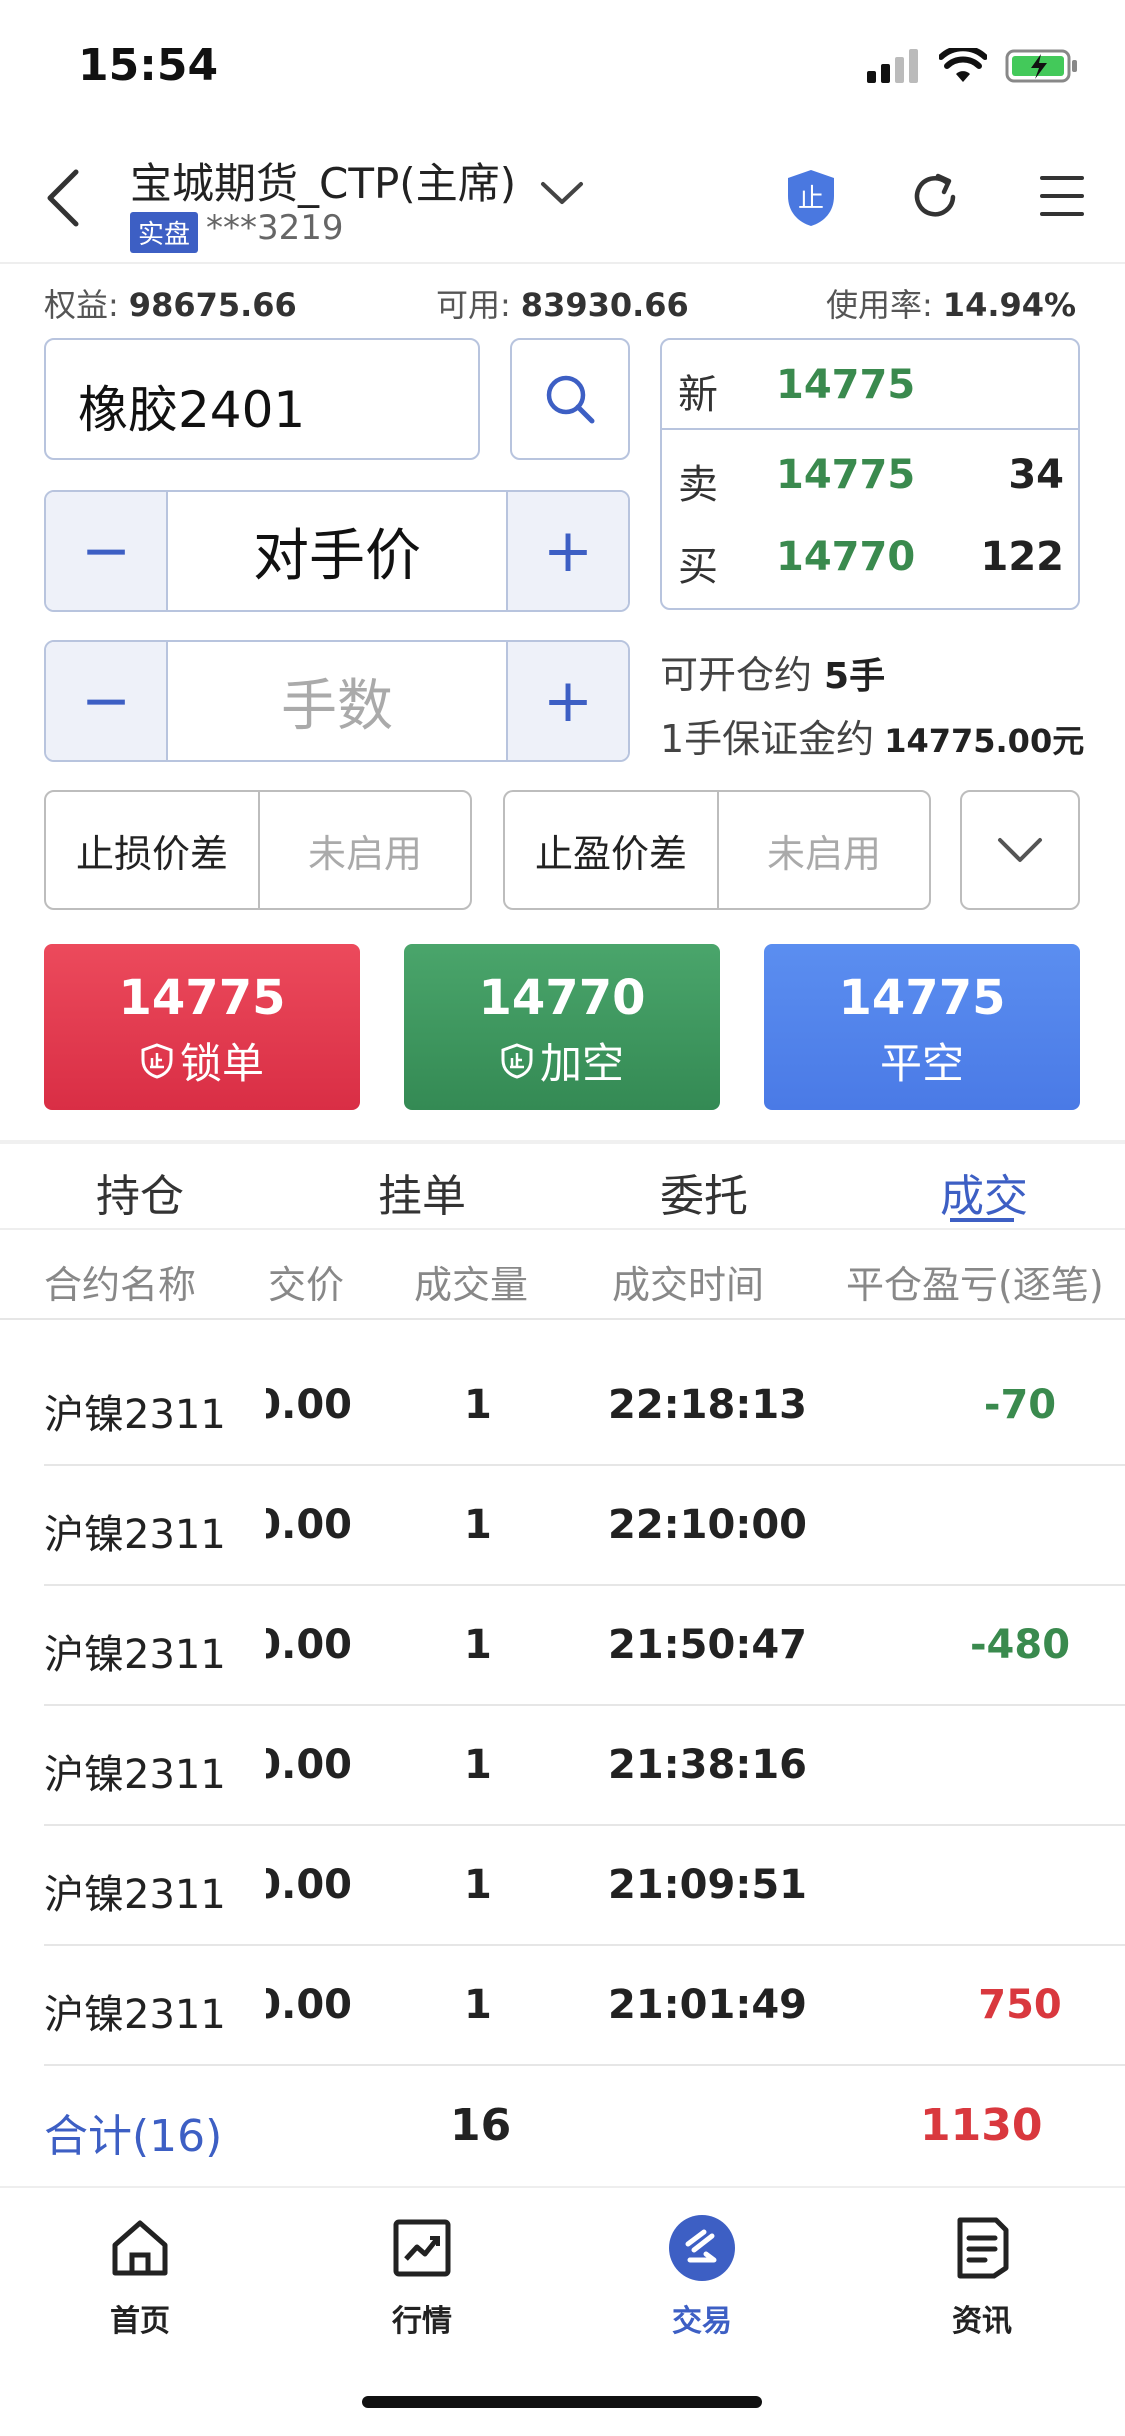  I want to click on open-value: 5手, so click(855, 676).